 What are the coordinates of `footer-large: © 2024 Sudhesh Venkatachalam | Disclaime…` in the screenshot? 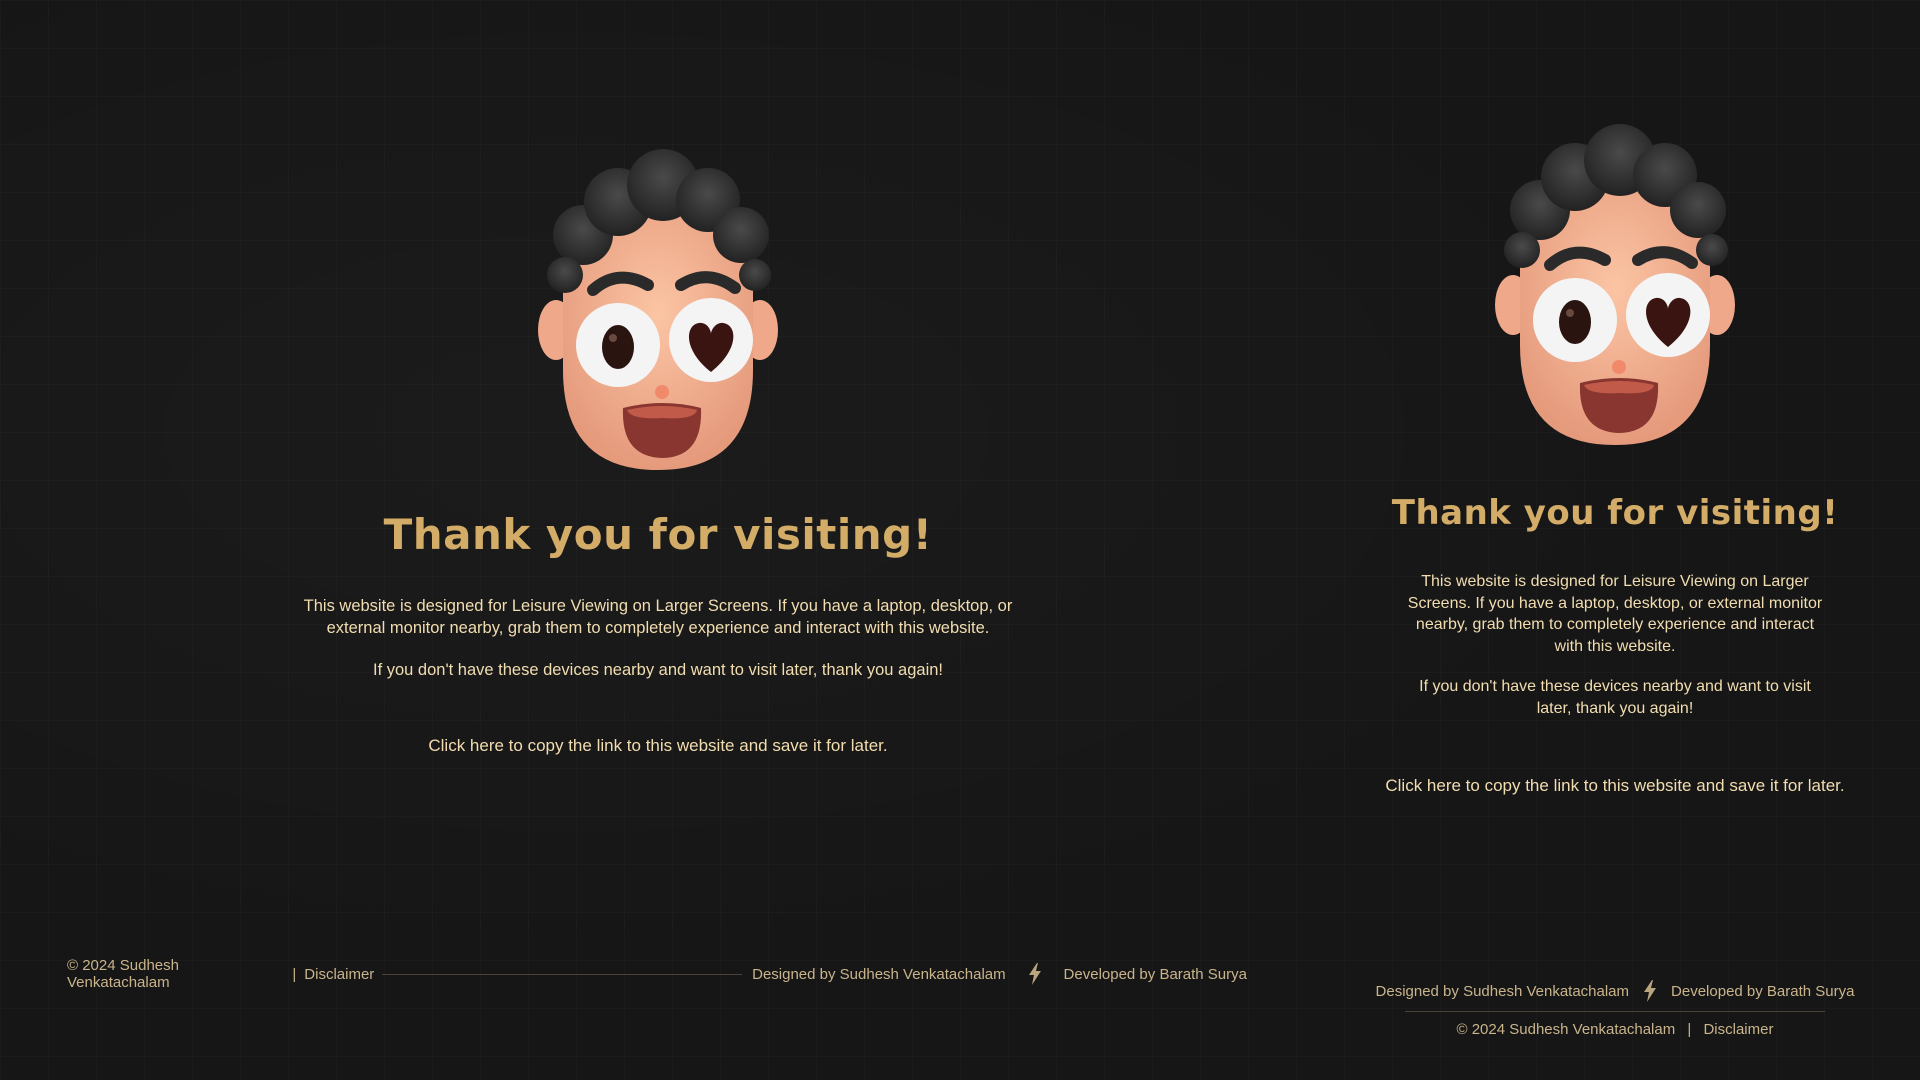 It's located at (657, 974).